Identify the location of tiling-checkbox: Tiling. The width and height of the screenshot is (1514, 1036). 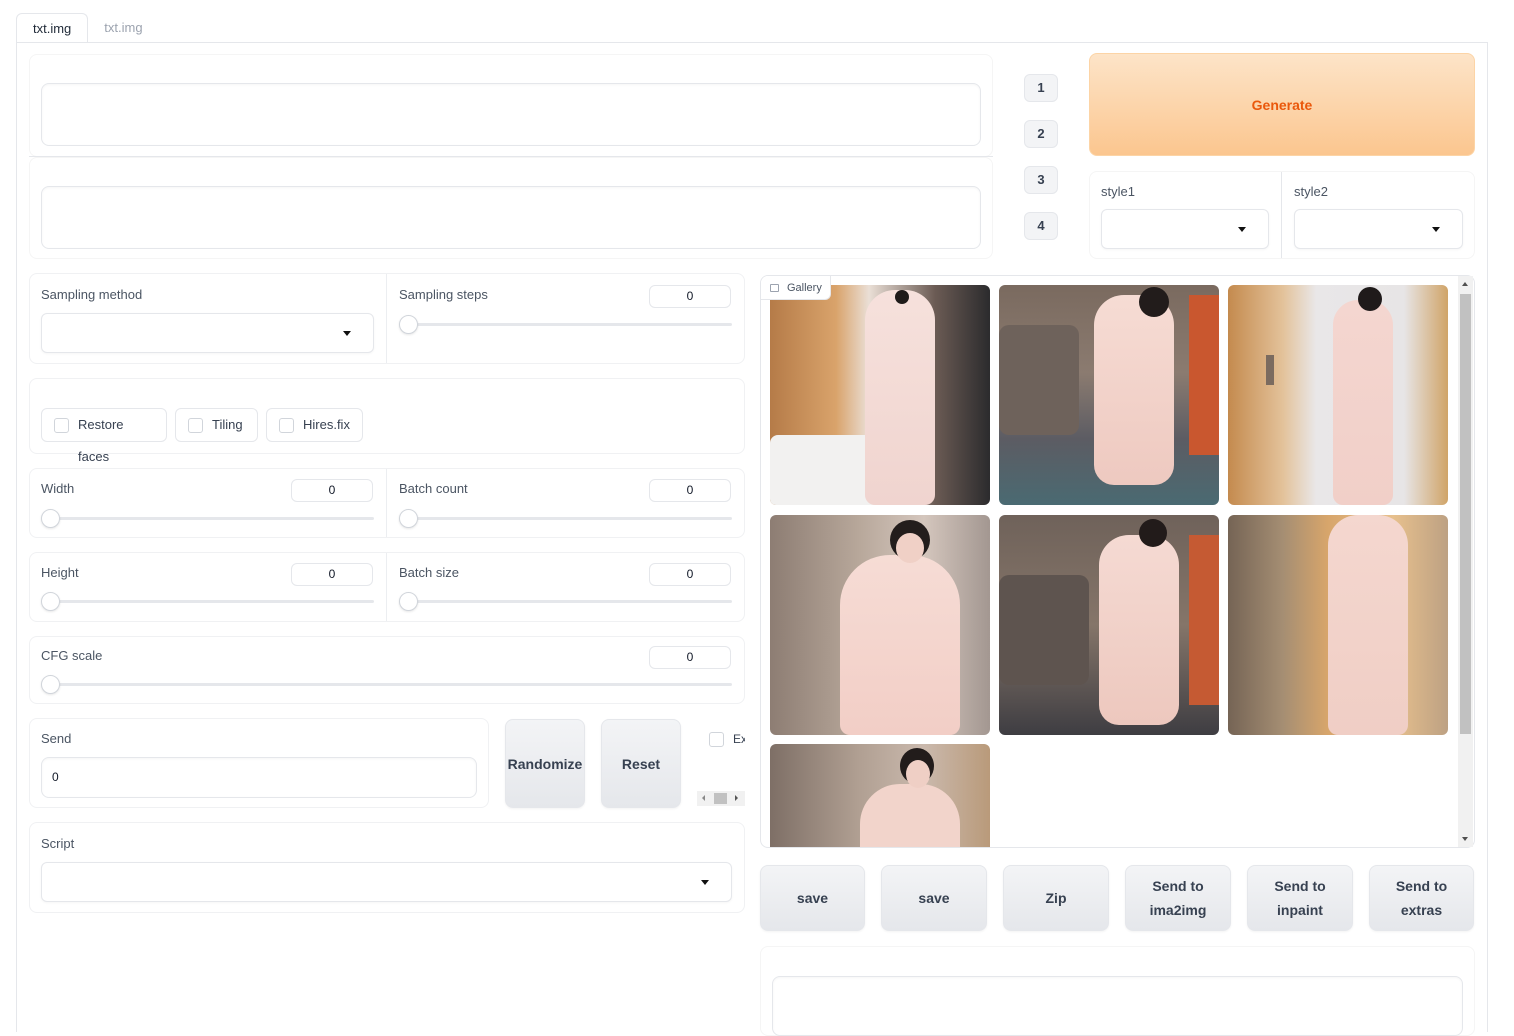
(216, 425).